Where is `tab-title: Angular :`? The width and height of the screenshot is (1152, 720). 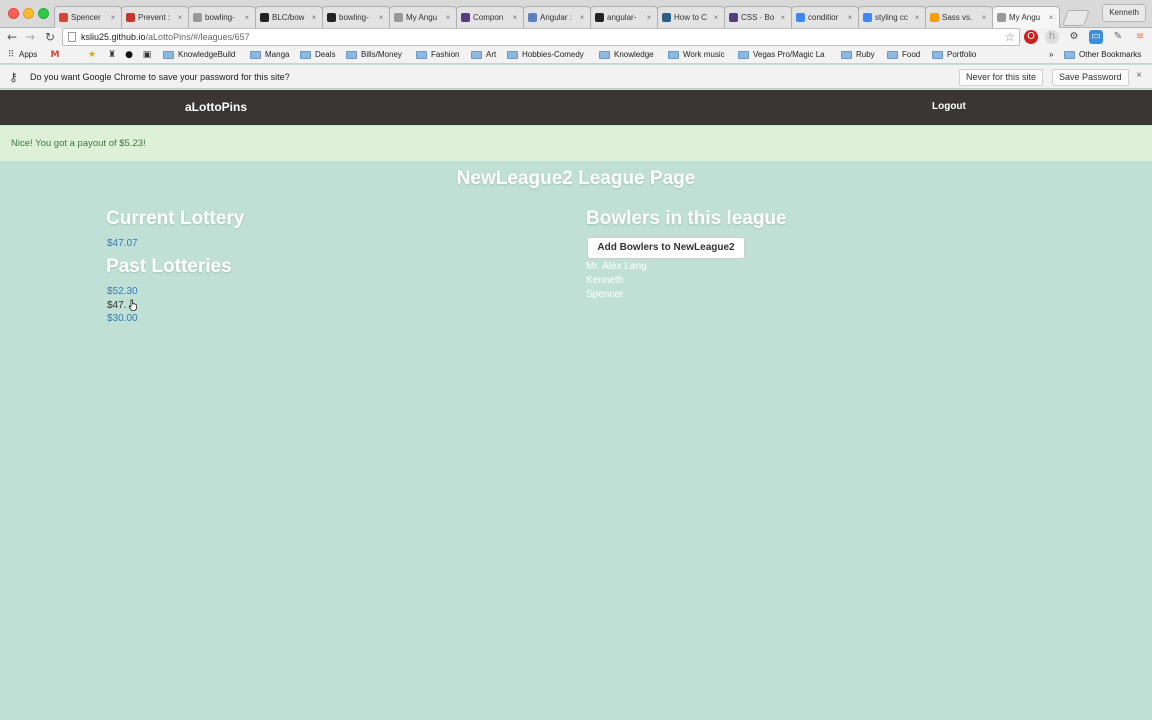
tab-title: Angular : is located at coordinates (556, 17).